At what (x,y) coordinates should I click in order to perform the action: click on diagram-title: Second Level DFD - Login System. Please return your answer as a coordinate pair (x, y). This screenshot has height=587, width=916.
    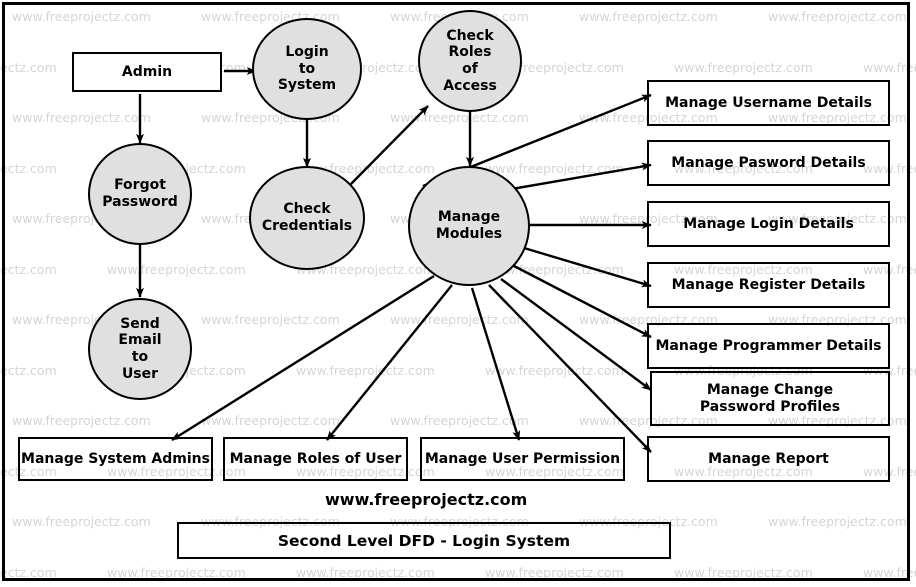
    Looking at the image, I should click on (424, 540).